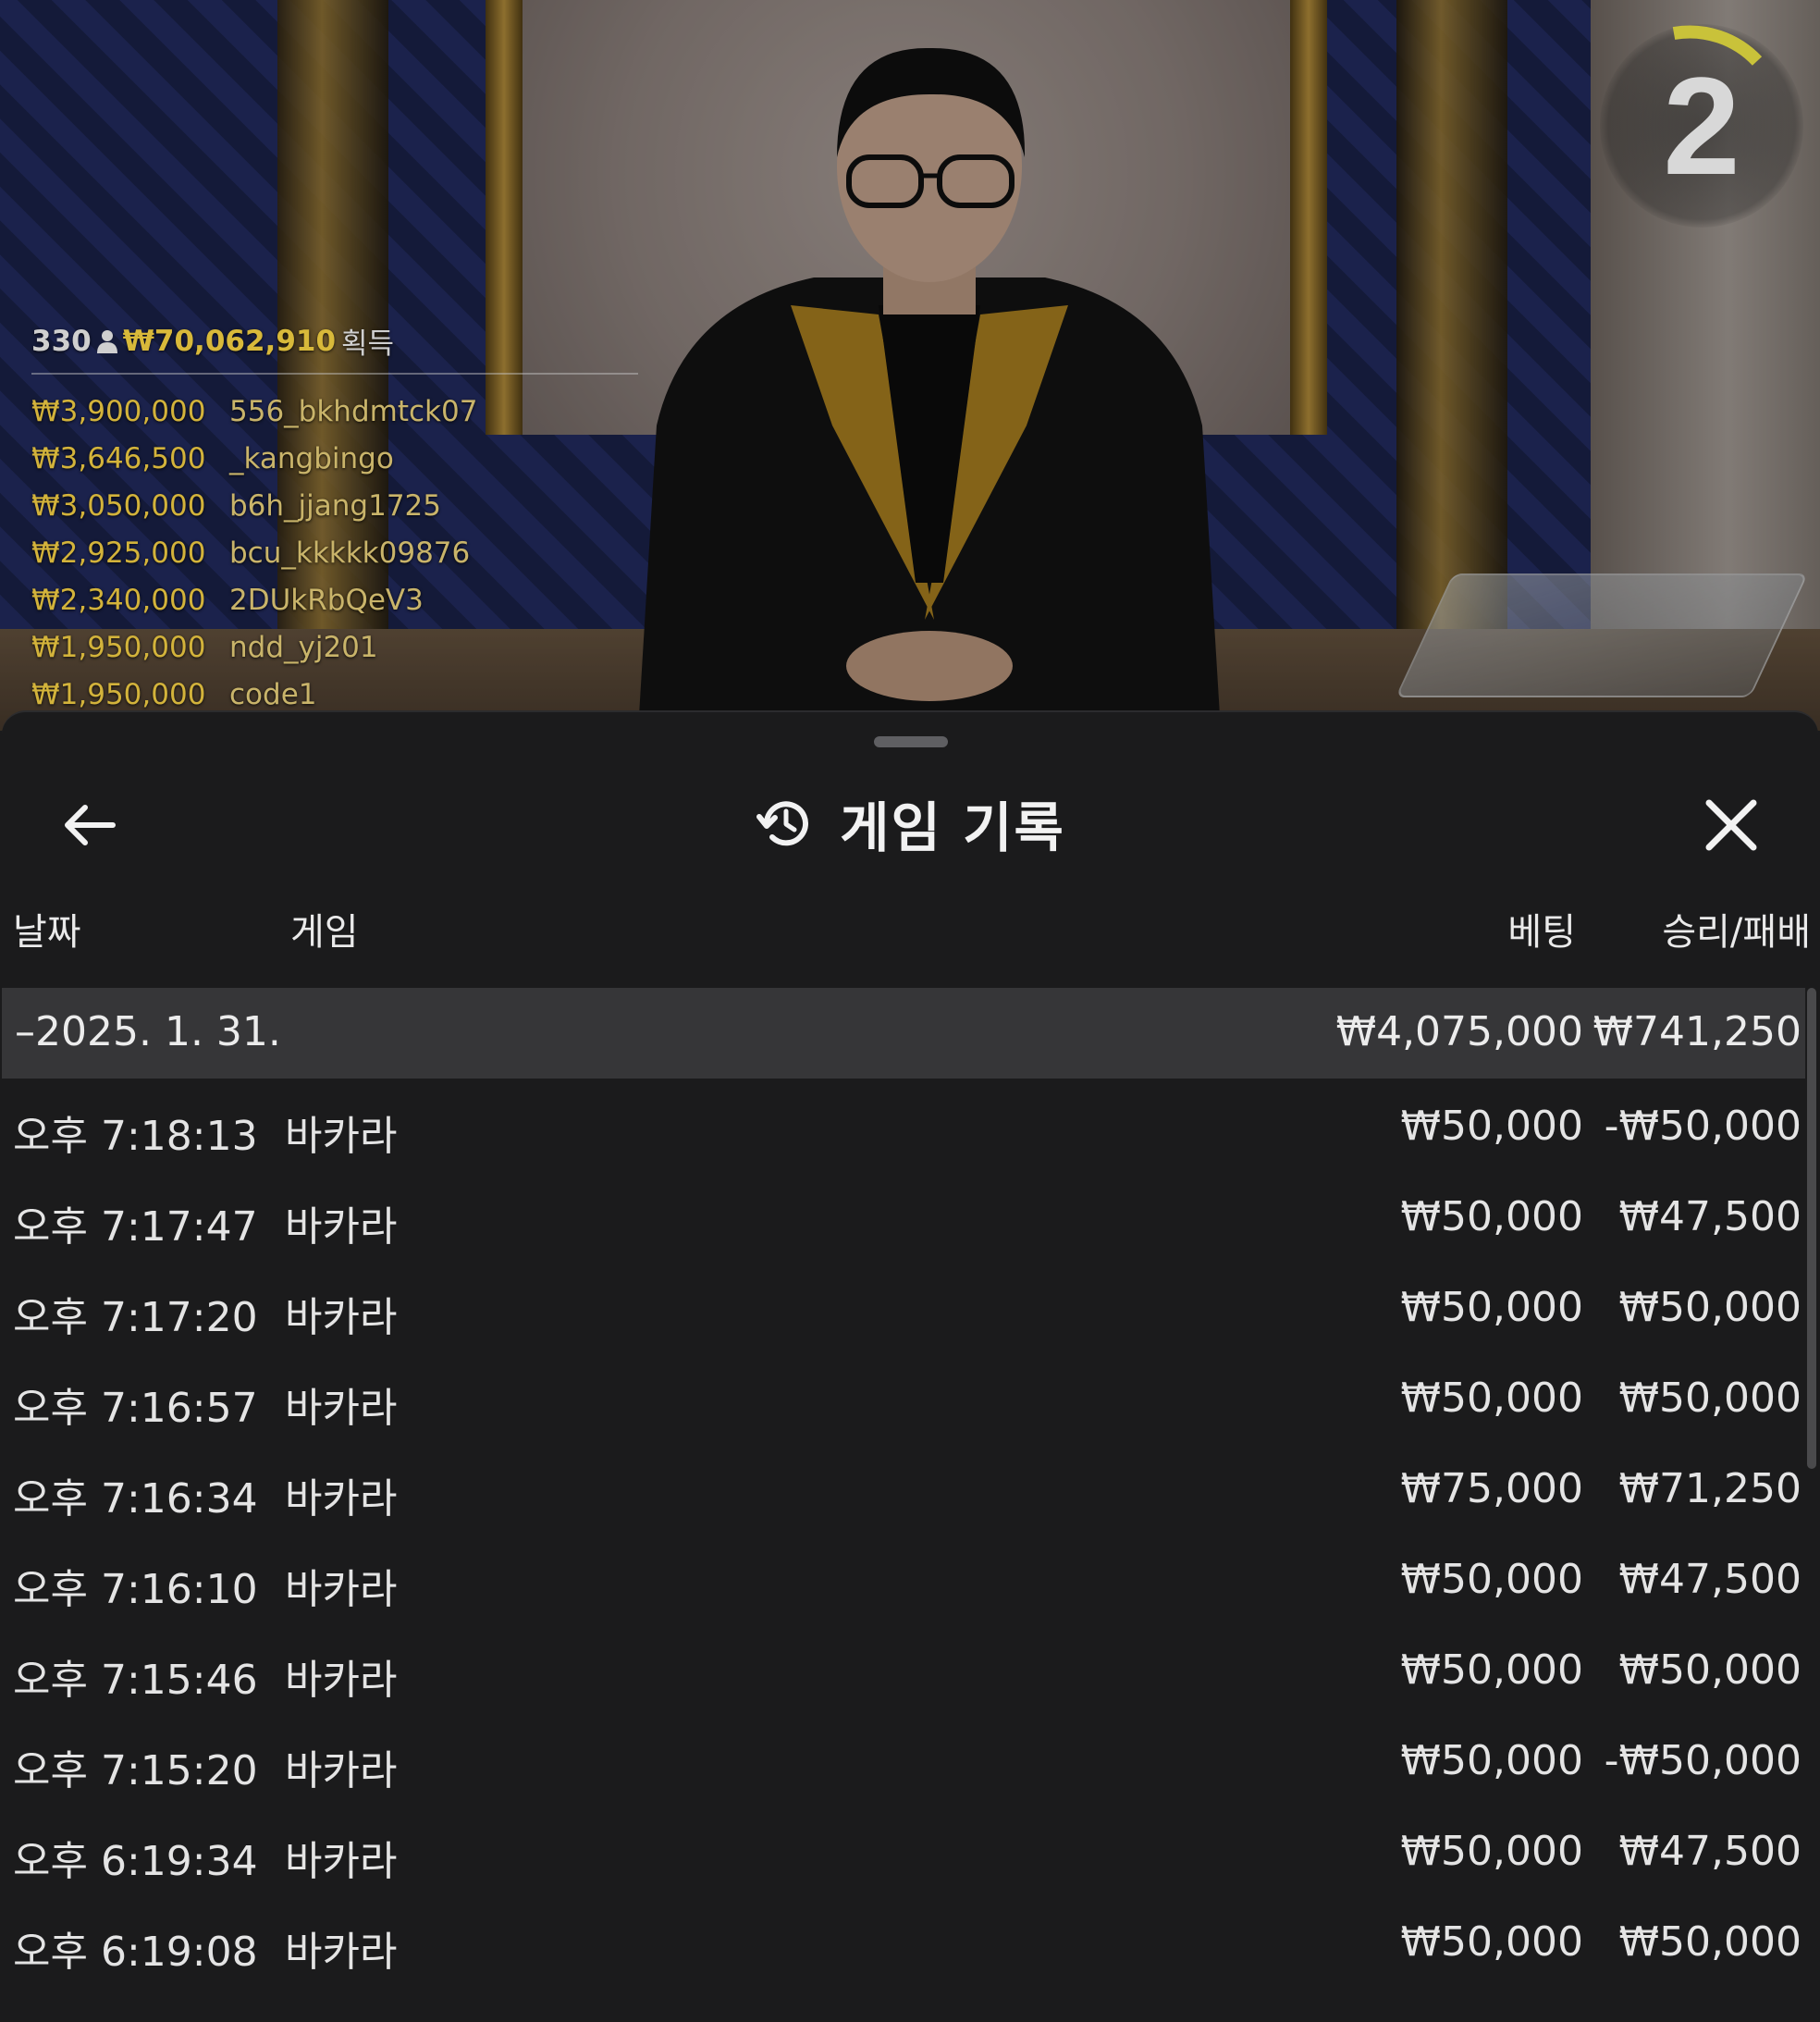 This screenshot has height=2022, width=1820. Describe the element at coordinates (903, 1939) in the screenshot. I see `history-row: 오후 6:19:08 바카라 ₩50,000 ₩50,000` at that location.